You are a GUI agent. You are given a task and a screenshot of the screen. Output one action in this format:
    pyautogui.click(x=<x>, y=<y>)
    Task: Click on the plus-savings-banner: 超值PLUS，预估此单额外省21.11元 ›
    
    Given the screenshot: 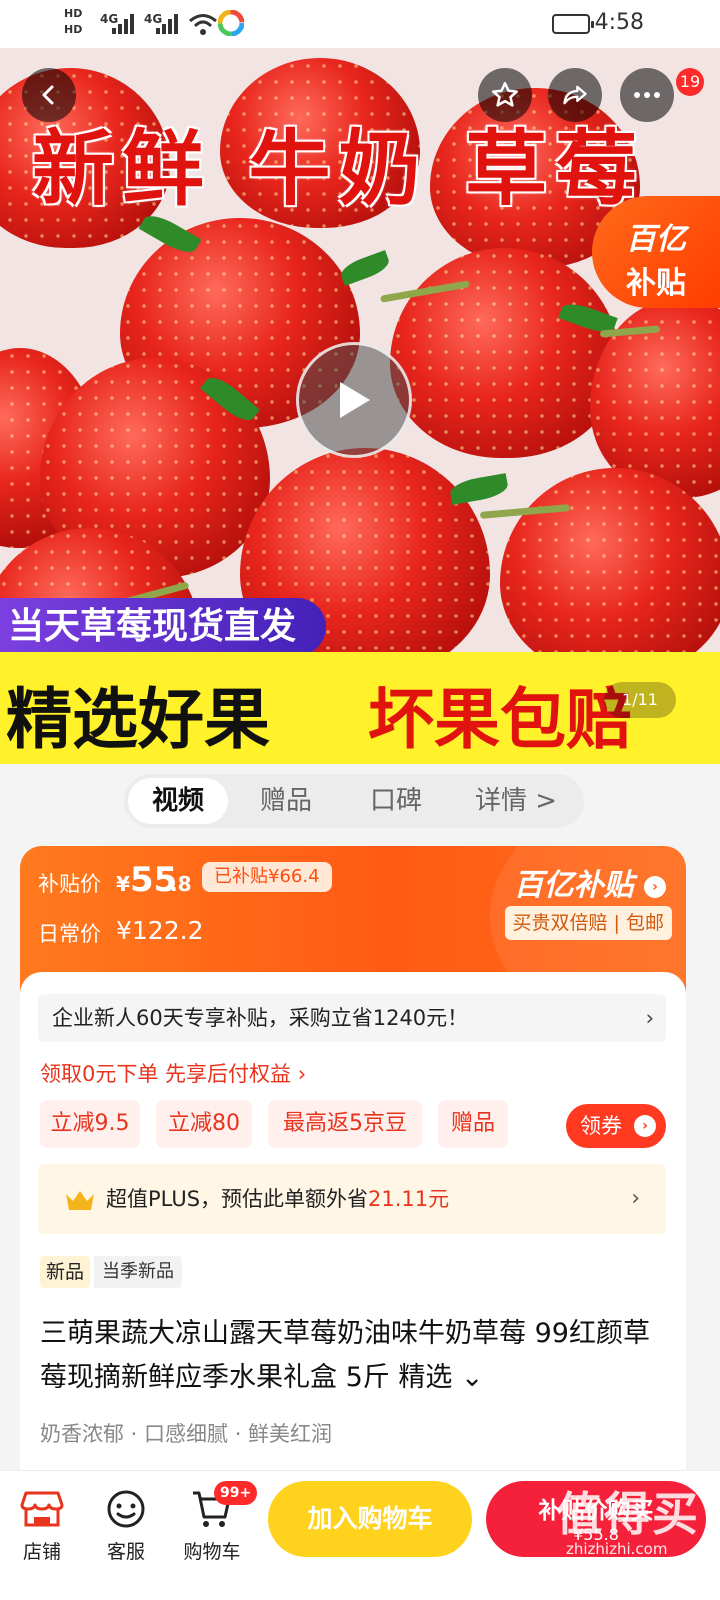 What is the action you would take?
    pyautogui.click(x=352, y=1199)
    